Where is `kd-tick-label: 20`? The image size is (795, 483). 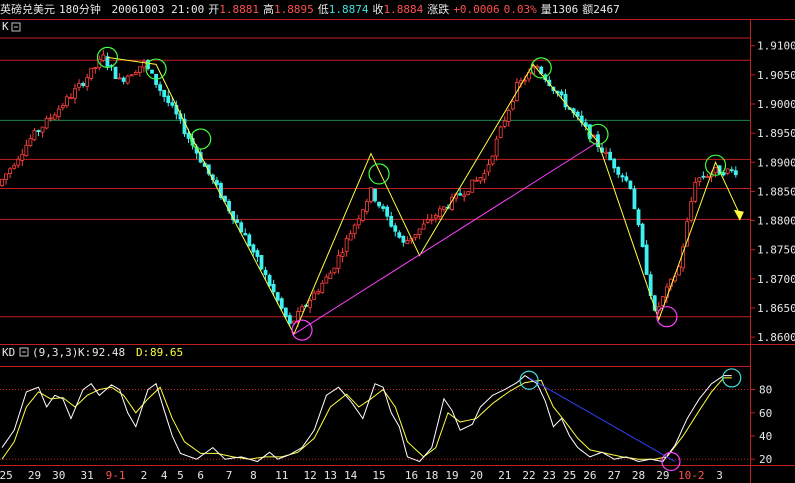
kd-tick-label: 20 is located at coordinates (765, 459).